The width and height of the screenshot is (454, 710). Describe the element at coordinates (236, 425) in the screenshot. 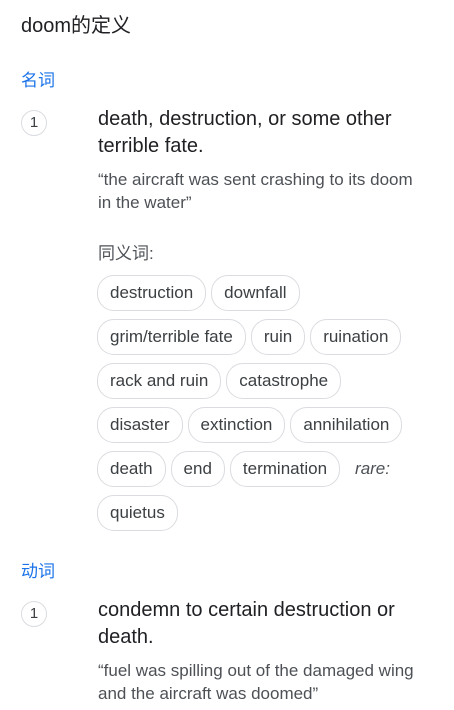

I see `synonym-chip-extinction: extinction` at that location.